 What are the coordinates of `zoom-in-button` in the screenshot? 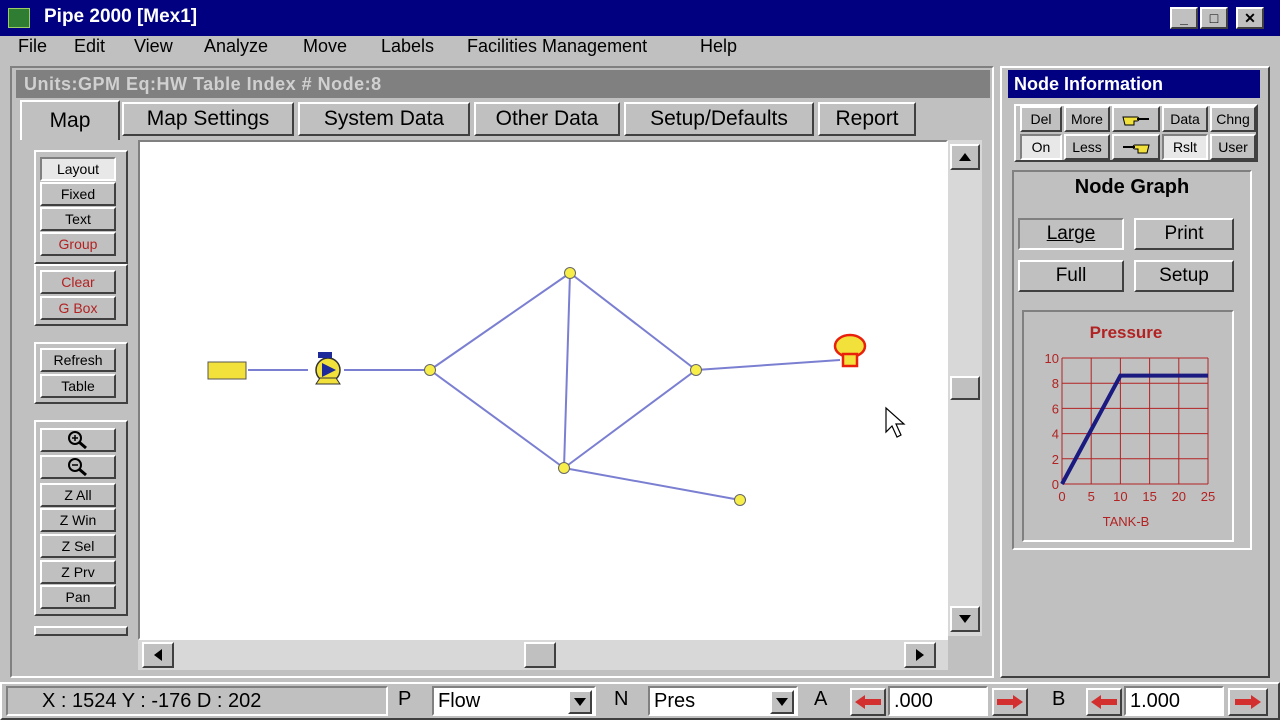 It's located at (78, 440).